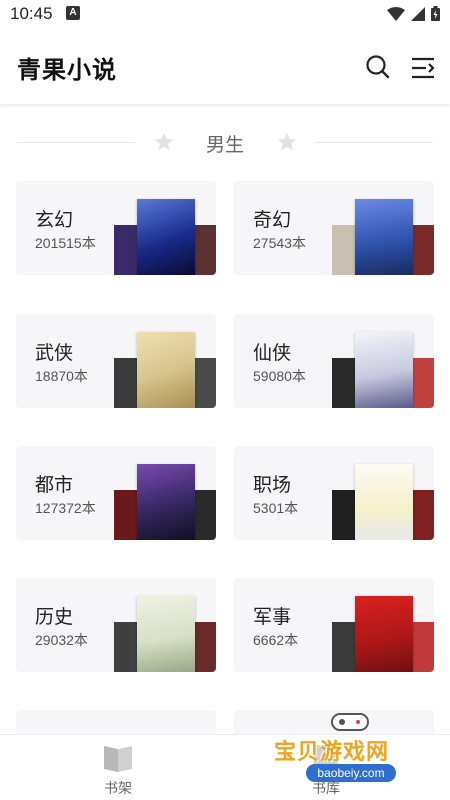 The image size is (450, 800). I want to click on category-count: 27543本, so click(279, 243).